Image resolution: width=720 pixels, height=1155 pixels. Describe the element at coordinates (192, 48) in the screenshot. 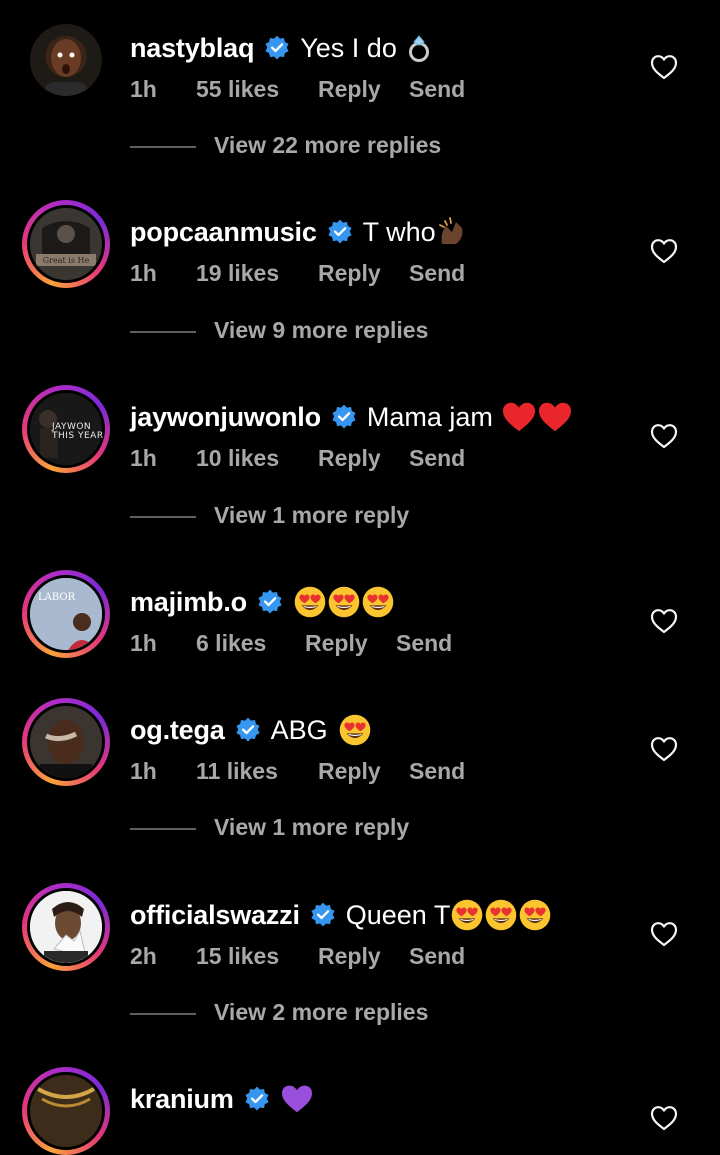

I see `username: nastyblaq` at that location.